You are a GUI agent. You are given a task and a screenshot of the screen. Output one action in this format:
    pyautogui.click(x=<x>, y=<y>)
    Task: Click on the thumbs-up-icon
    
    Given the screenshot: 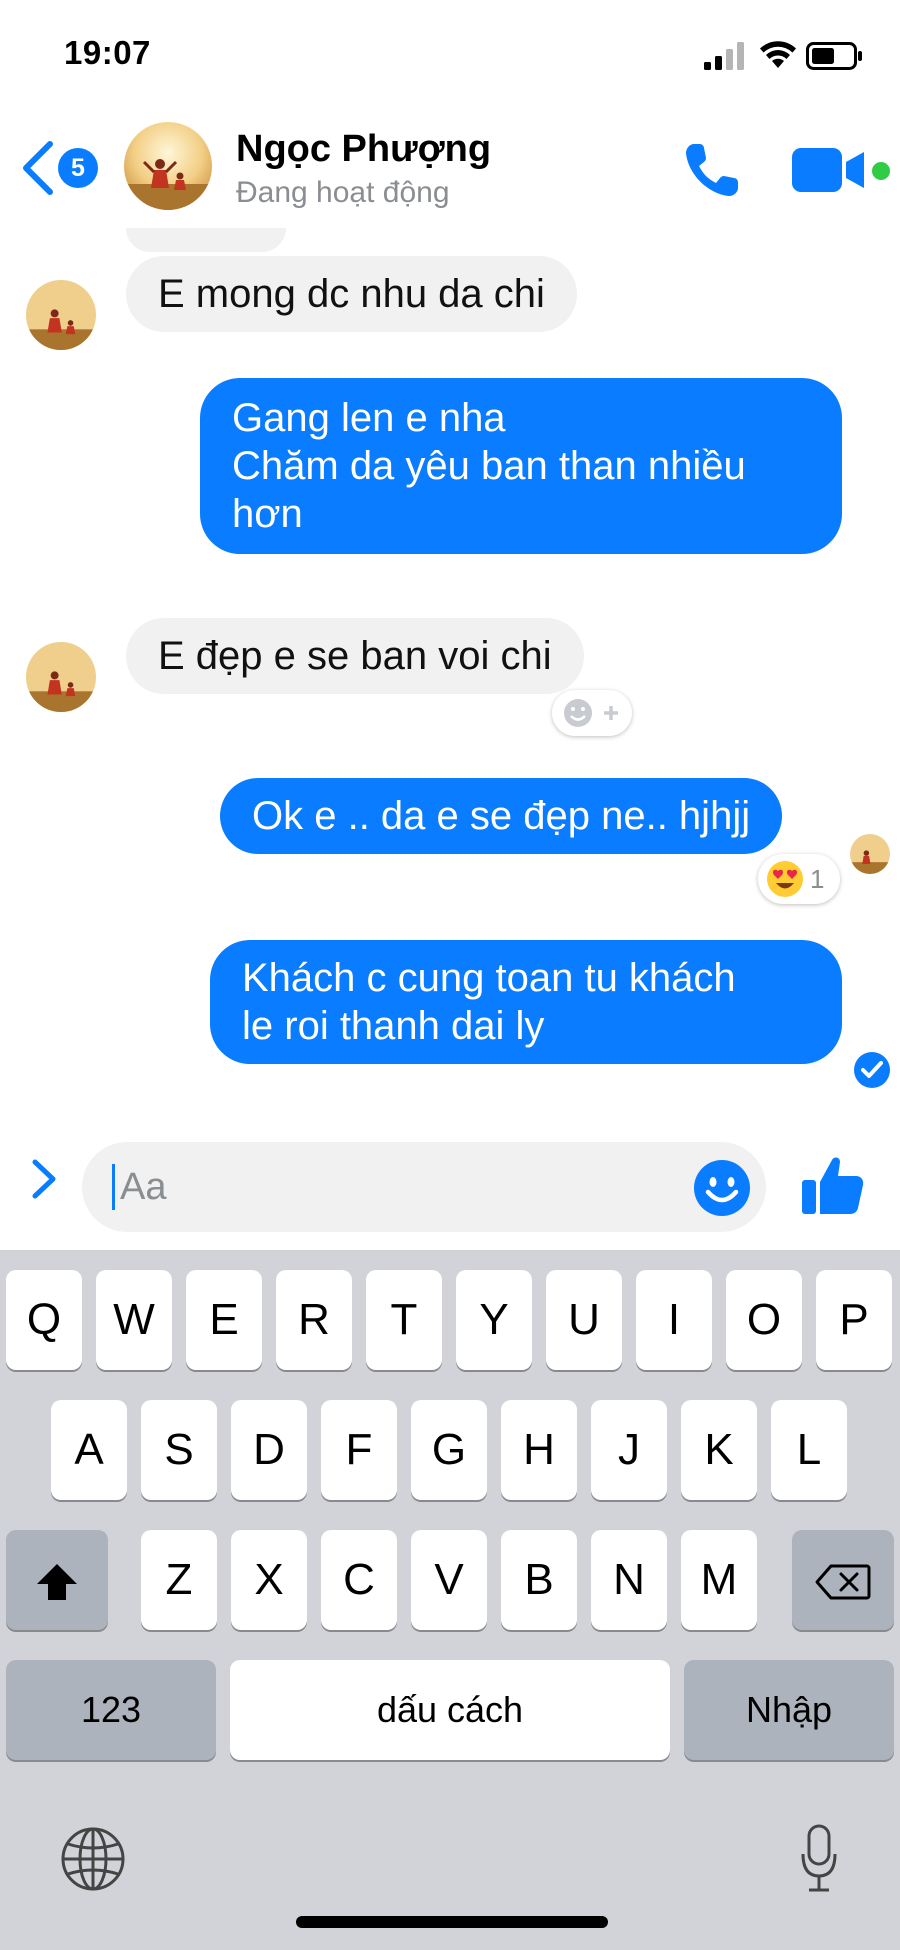 What is the action you would take?
    pyautogui.click(x=833, y=1185)
    